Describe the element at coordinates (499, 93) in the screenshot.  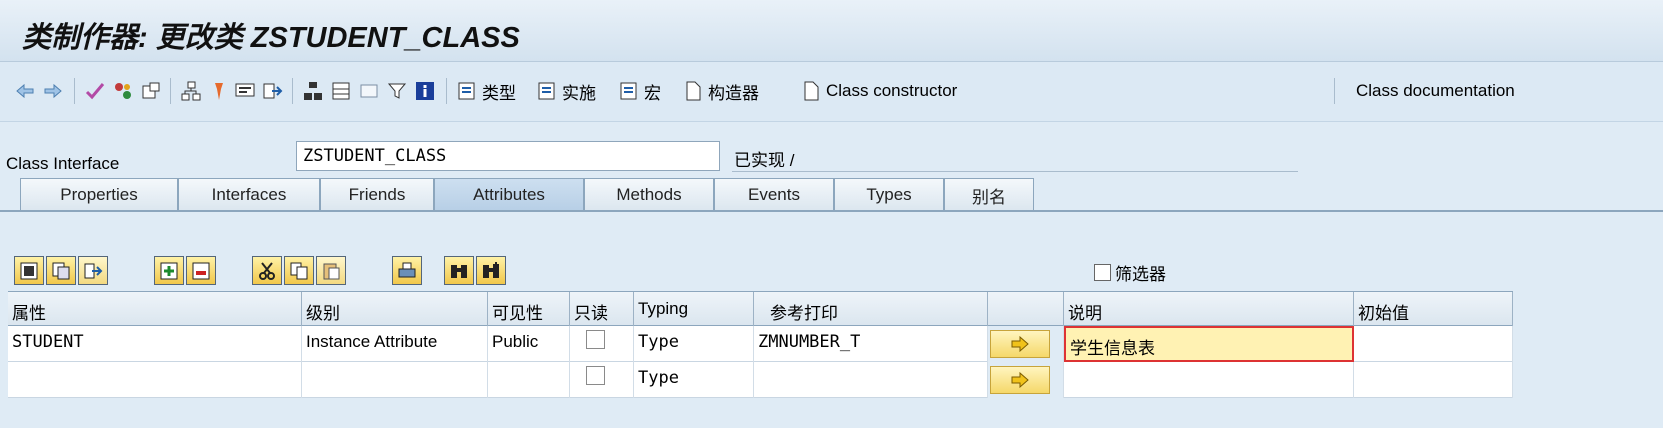
I see `type-button-label: 类型` at that location.